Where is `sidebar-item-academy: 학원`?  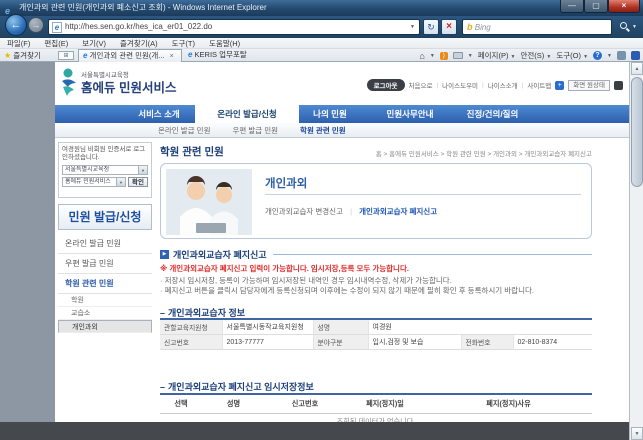 sidebar-item-academy: 학원 is located at coordinates (105, 300).